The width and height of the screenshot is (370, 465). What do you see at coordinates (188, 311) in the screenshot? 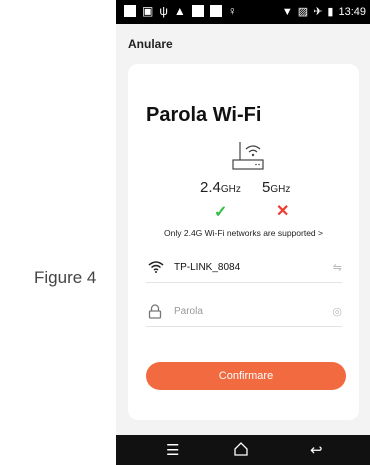
I see `password-placeholder: Parola` at bounding box center [188, 311].